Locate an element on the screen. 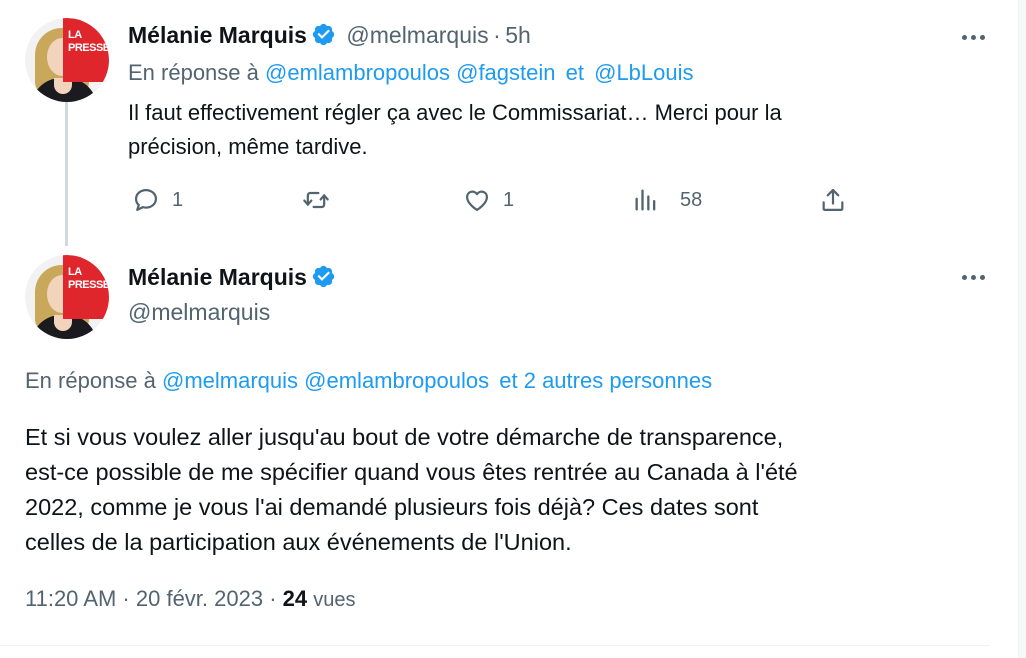  others-link: et 2 autres personnes is located at coordinates (605, 380).